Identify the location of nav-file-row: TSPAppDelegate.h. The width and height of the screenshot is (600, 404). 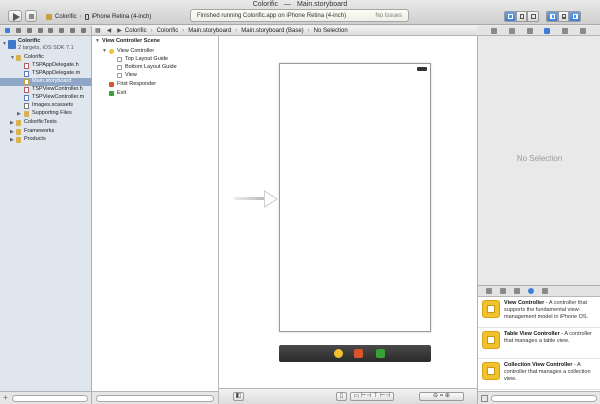
(46, 66).